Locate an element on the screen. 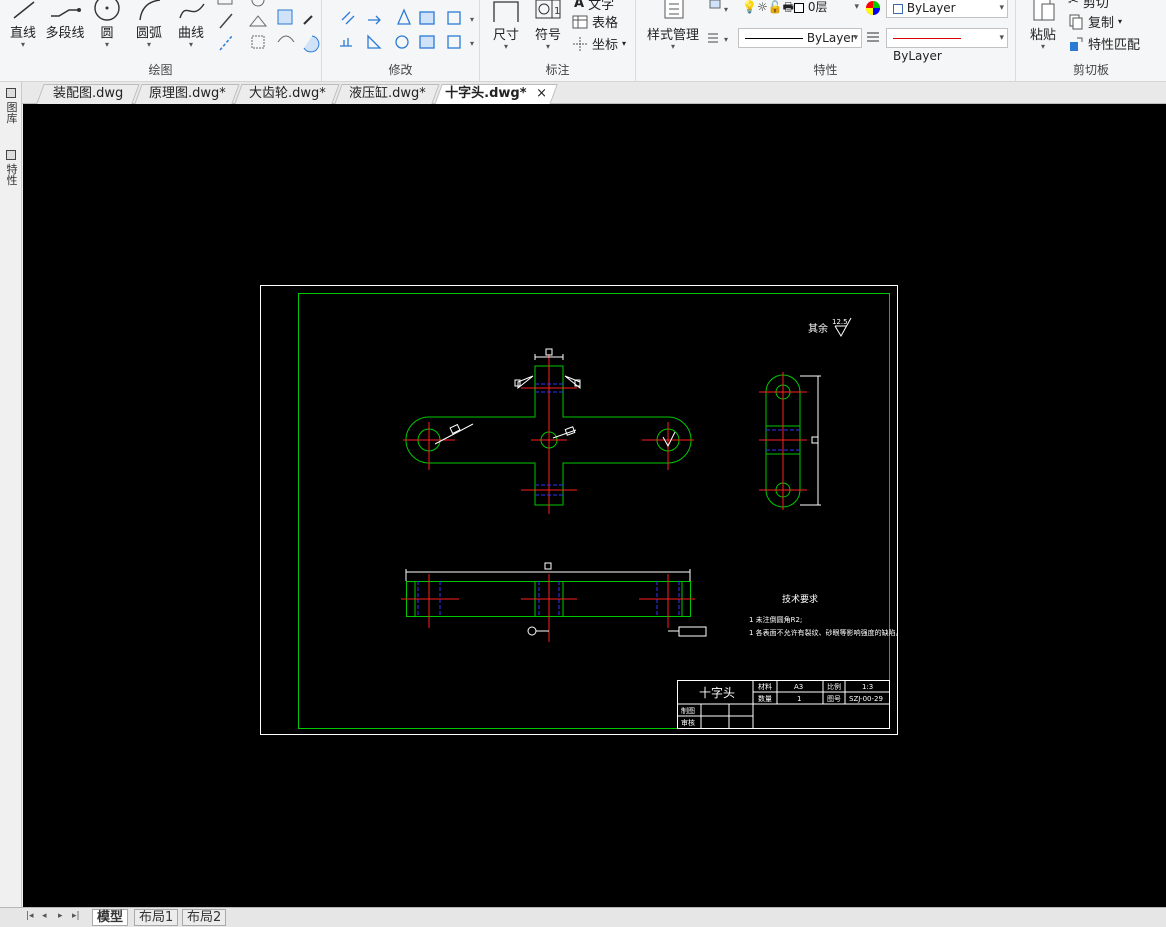 This screenshot has width=1166, height=927. next-layout-icon: ▸ is located at coordinates (60, 916).